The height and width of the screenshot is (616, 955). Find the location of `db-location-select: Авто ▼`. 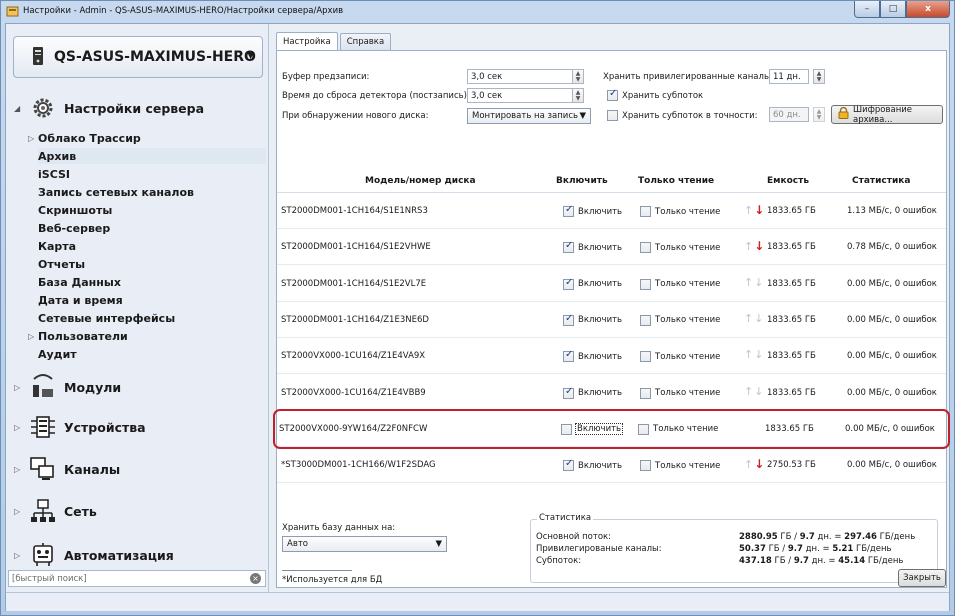

db-location-select: Авто ▼ is located at coordinates (364, 544).